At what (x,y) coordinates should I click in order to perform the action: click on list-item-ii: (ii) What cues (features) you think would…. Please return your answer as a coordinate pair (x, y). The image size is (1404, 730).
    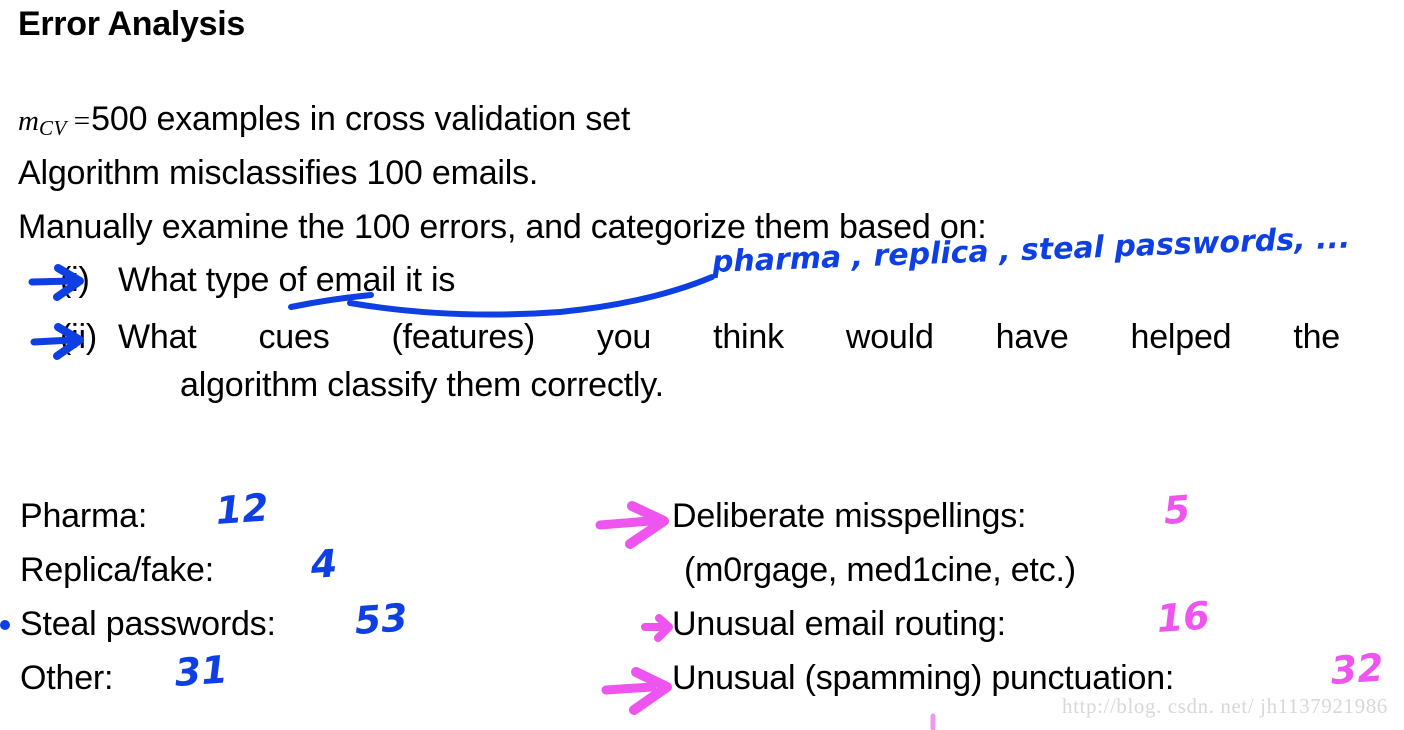
    Looking at the image, I should click on (730, 337).